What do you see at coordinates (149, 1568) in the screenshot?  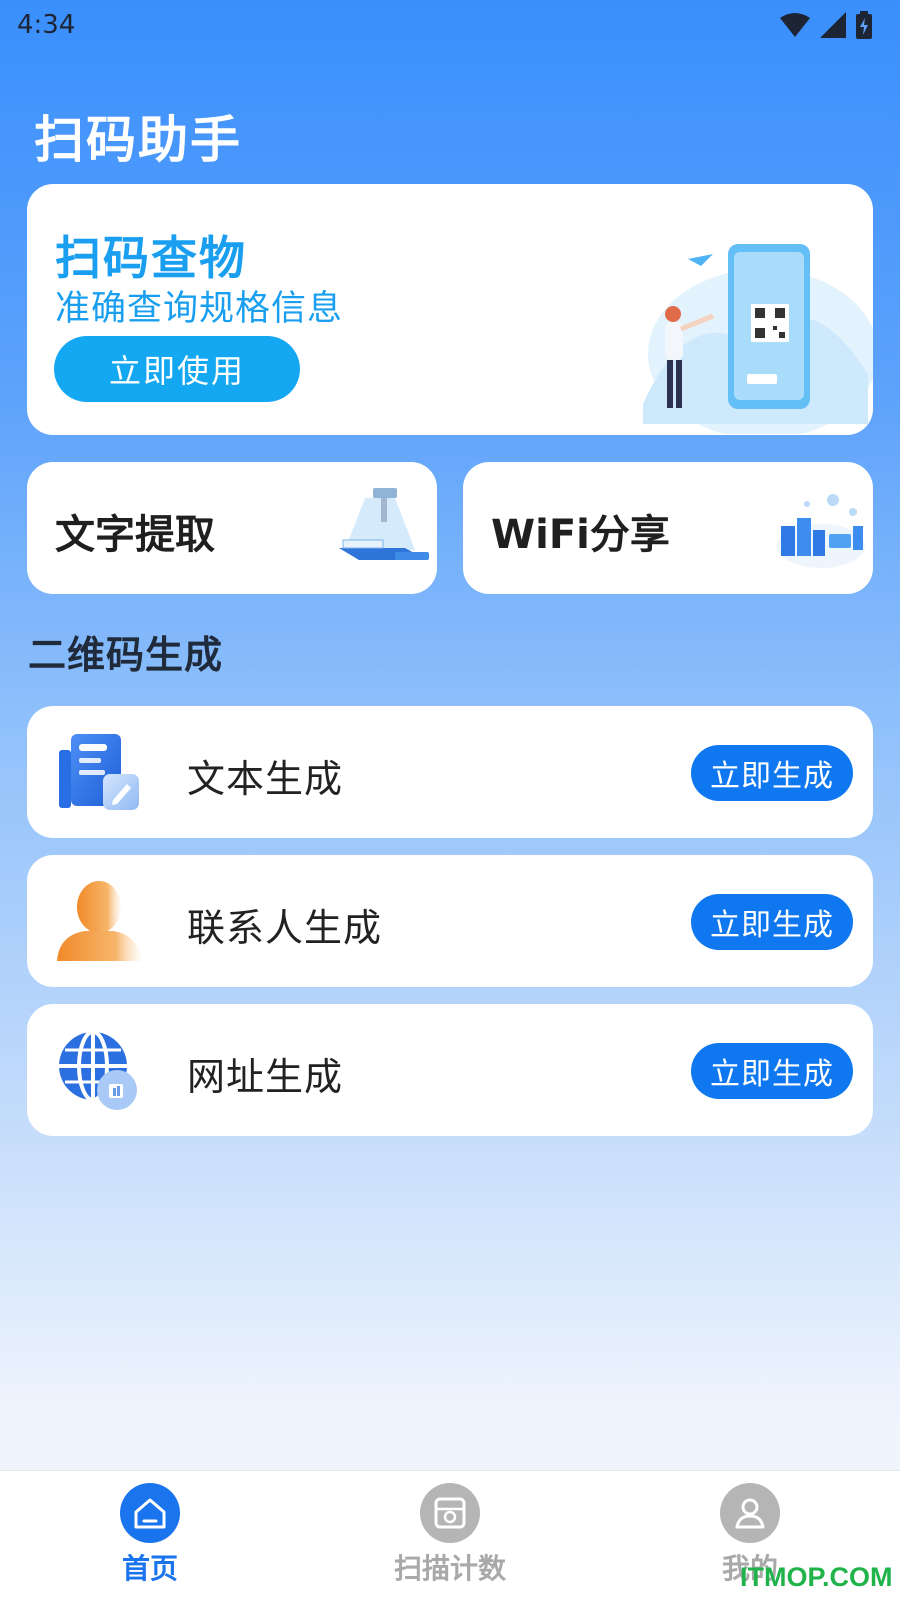 I see `tab-home-label: 首页` at bounding box center [149, 1568].